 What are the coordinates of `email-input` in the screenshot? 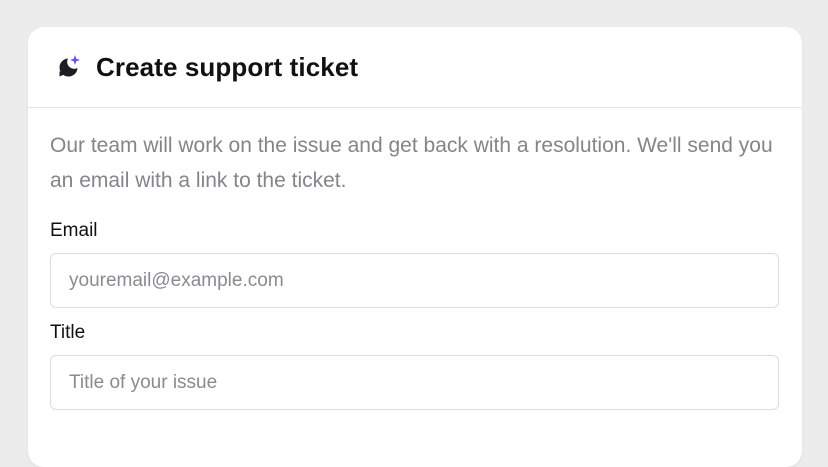 It's located at (414, 280).